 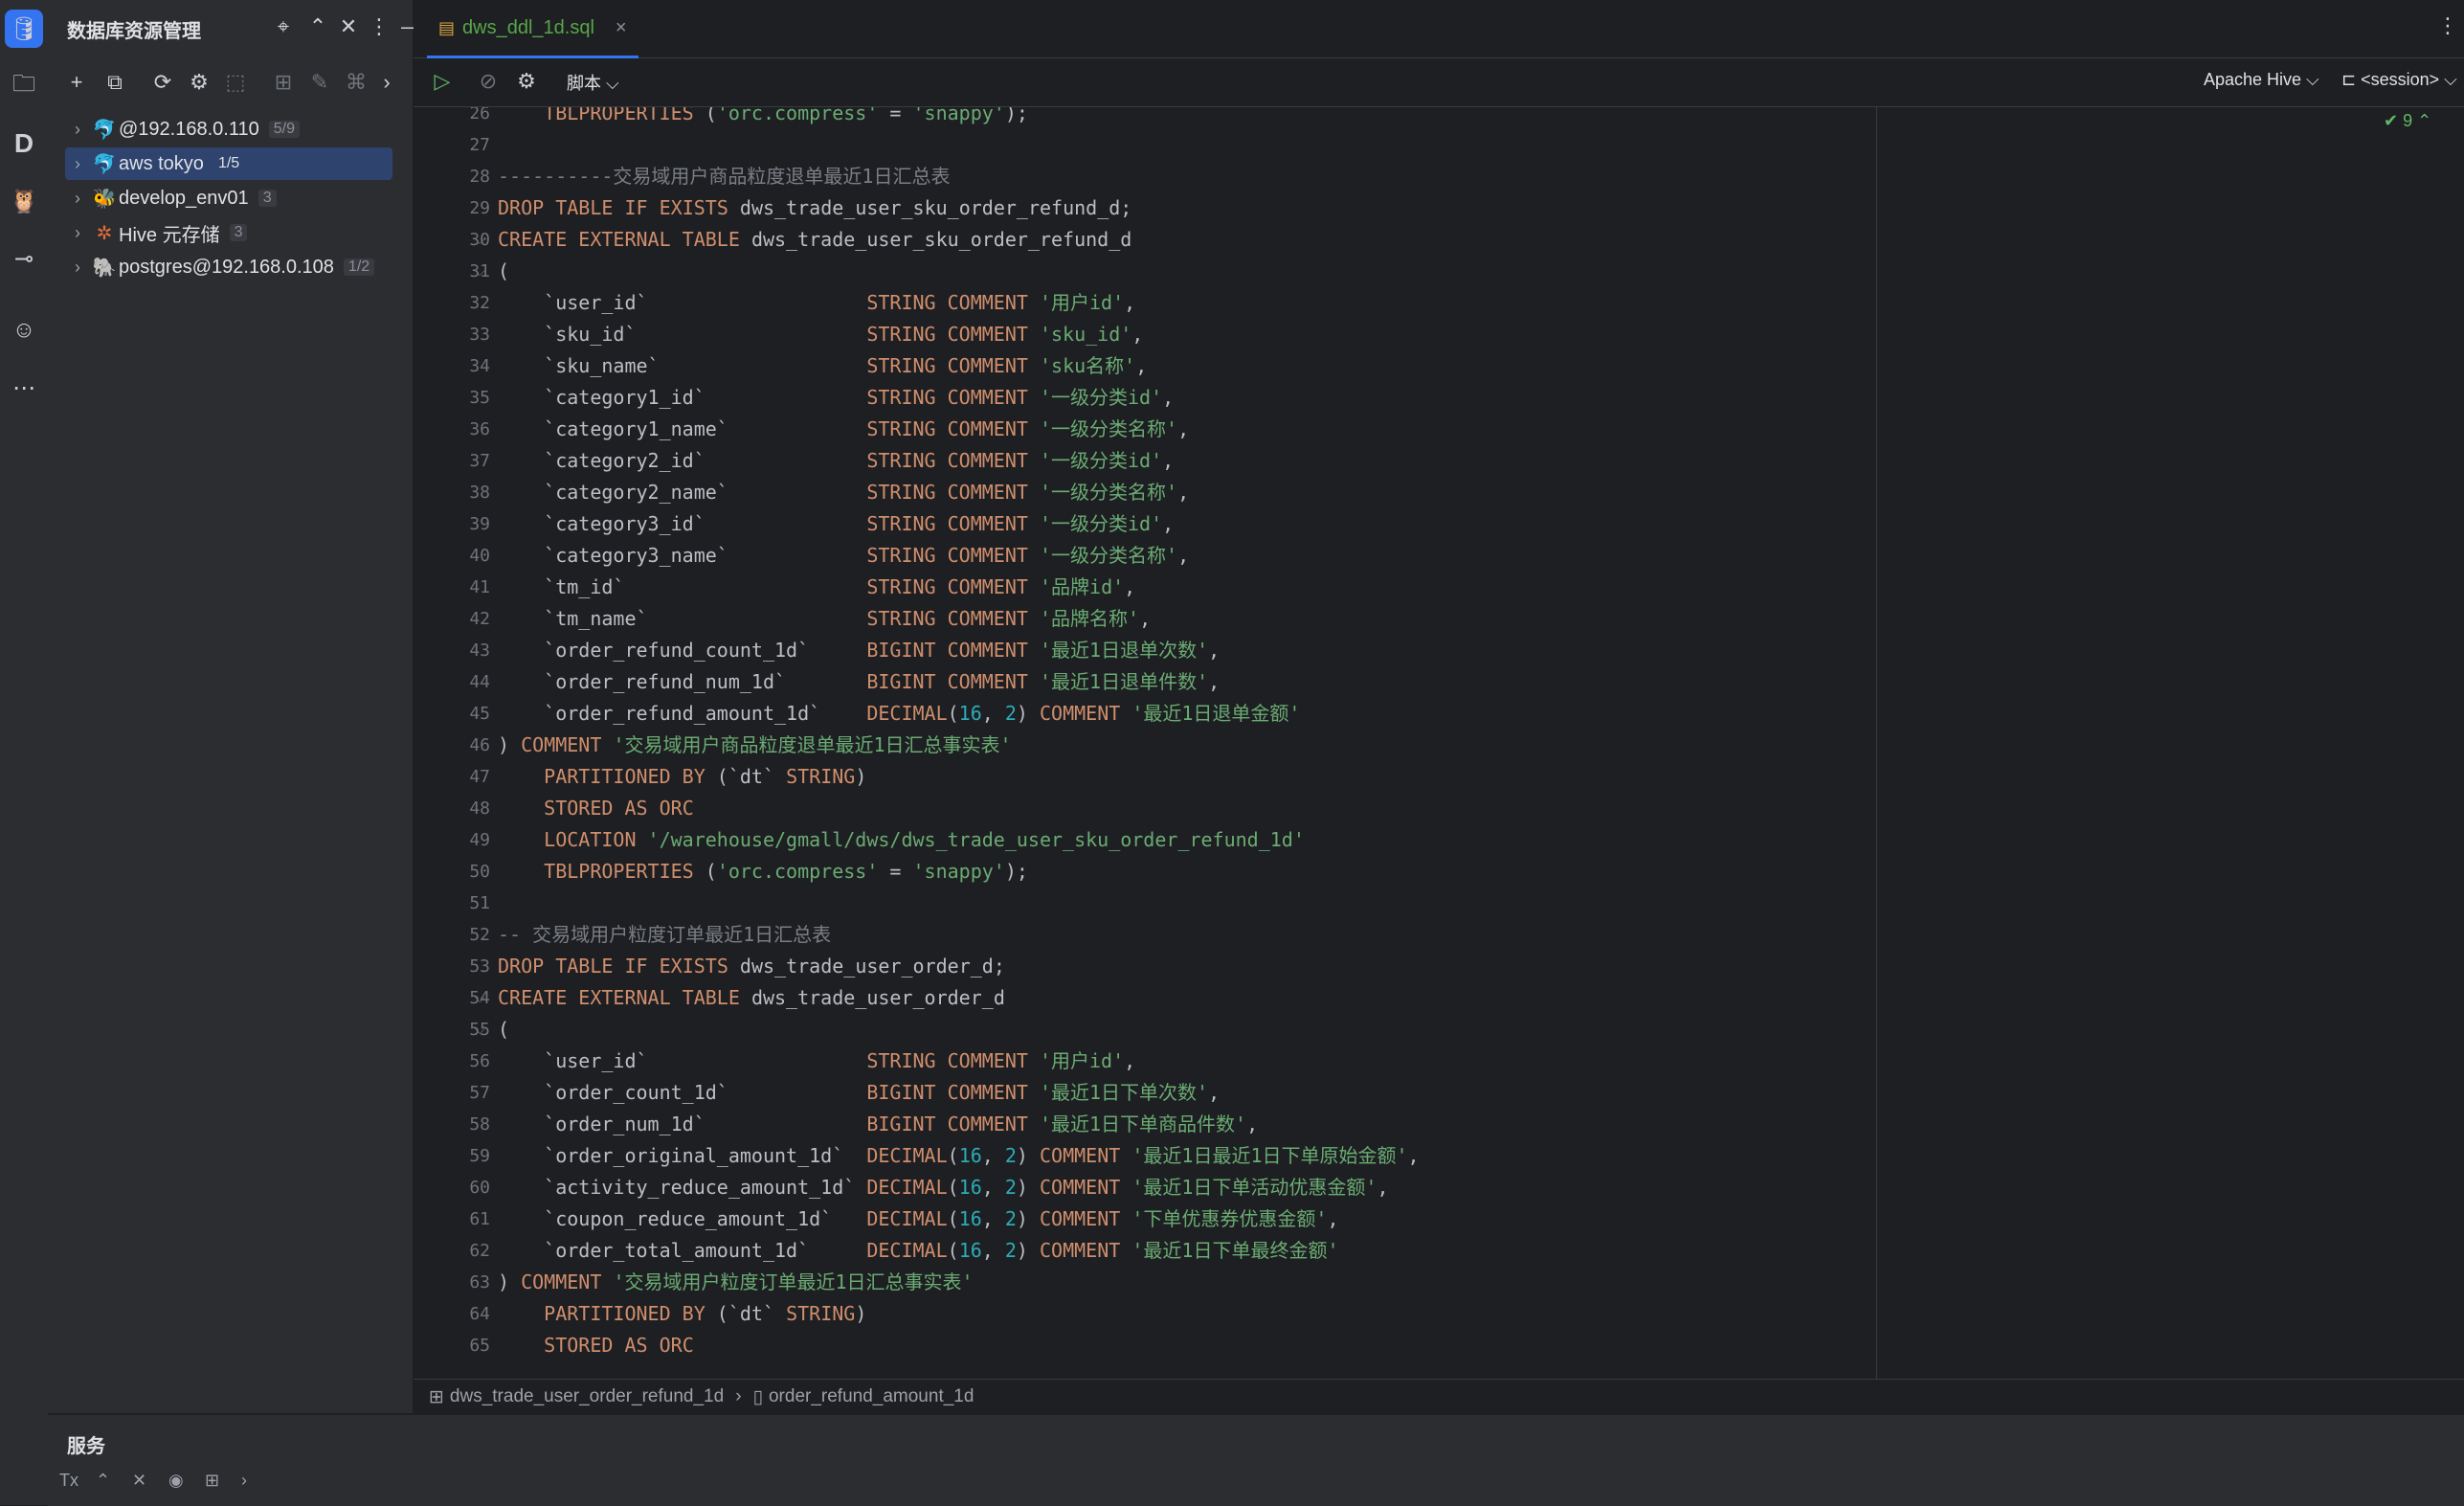 What do you see at coordinates (2448, 25) in the screenshot?
I see `tab-menu-icon: ⋮` at bounding box center [2448, 25].